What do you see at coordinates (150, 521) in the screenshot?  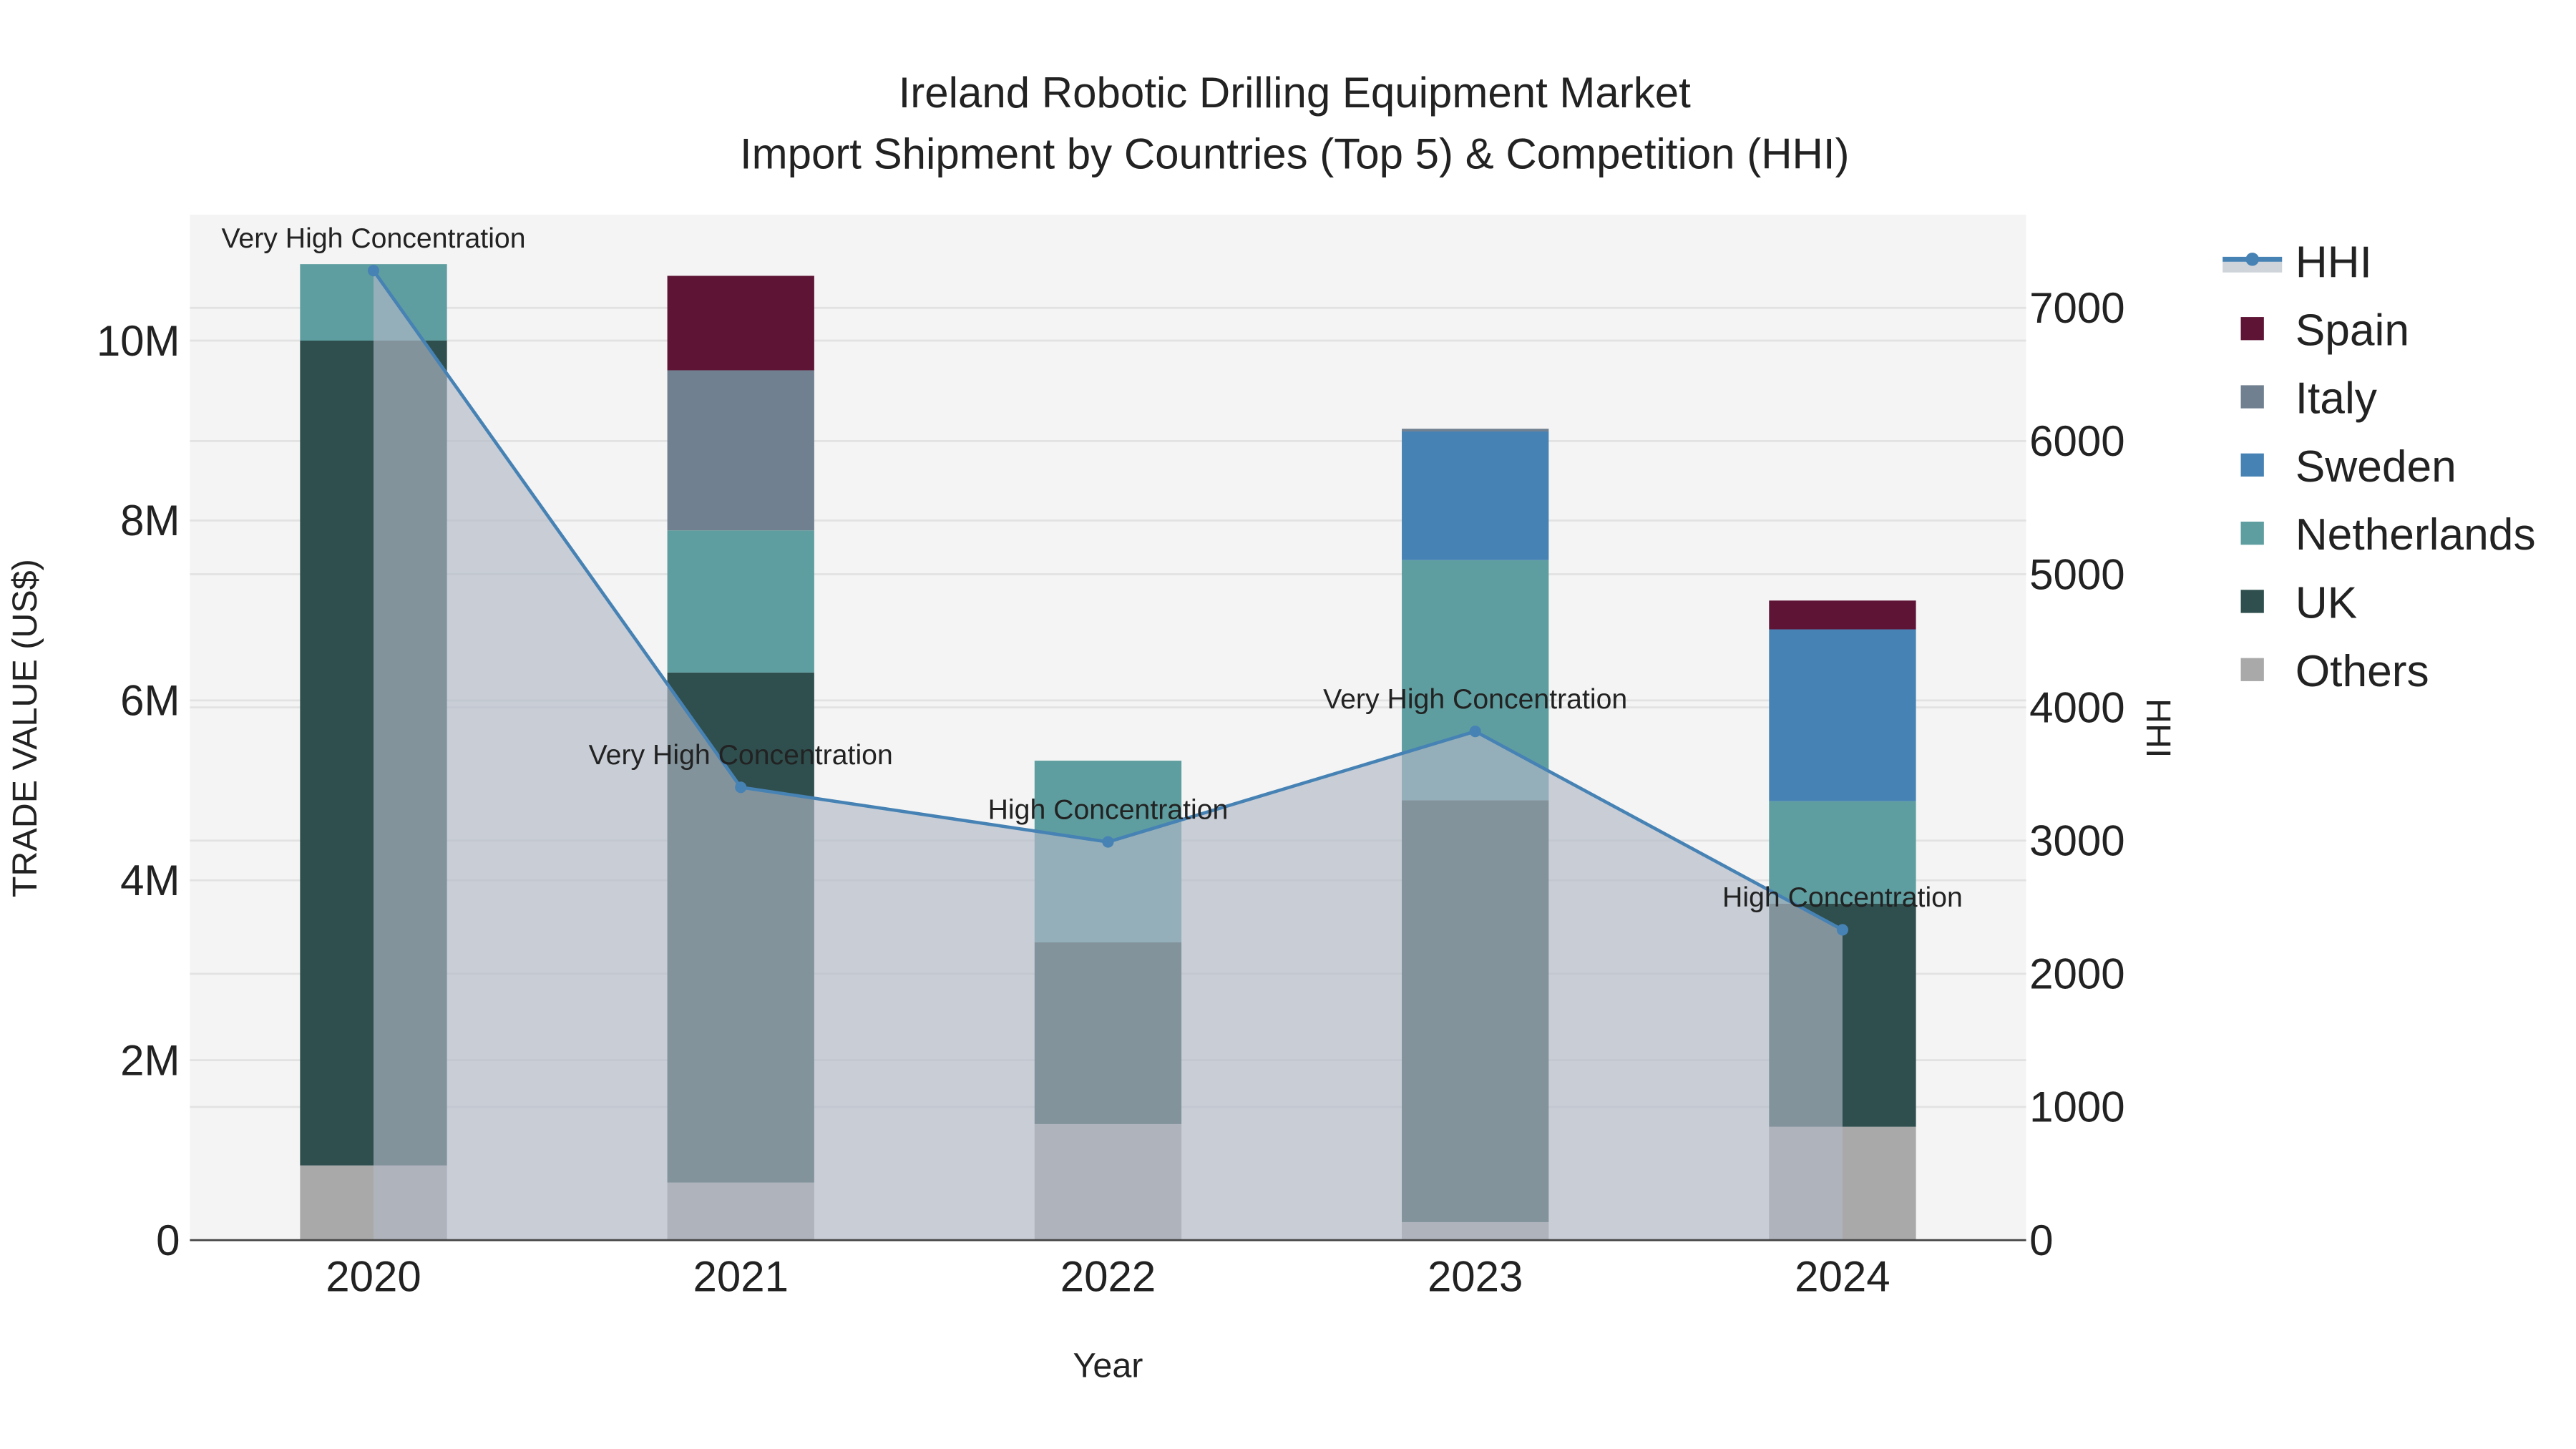 I see `y-tick-label: 8M` at bounding box center [150, 521].